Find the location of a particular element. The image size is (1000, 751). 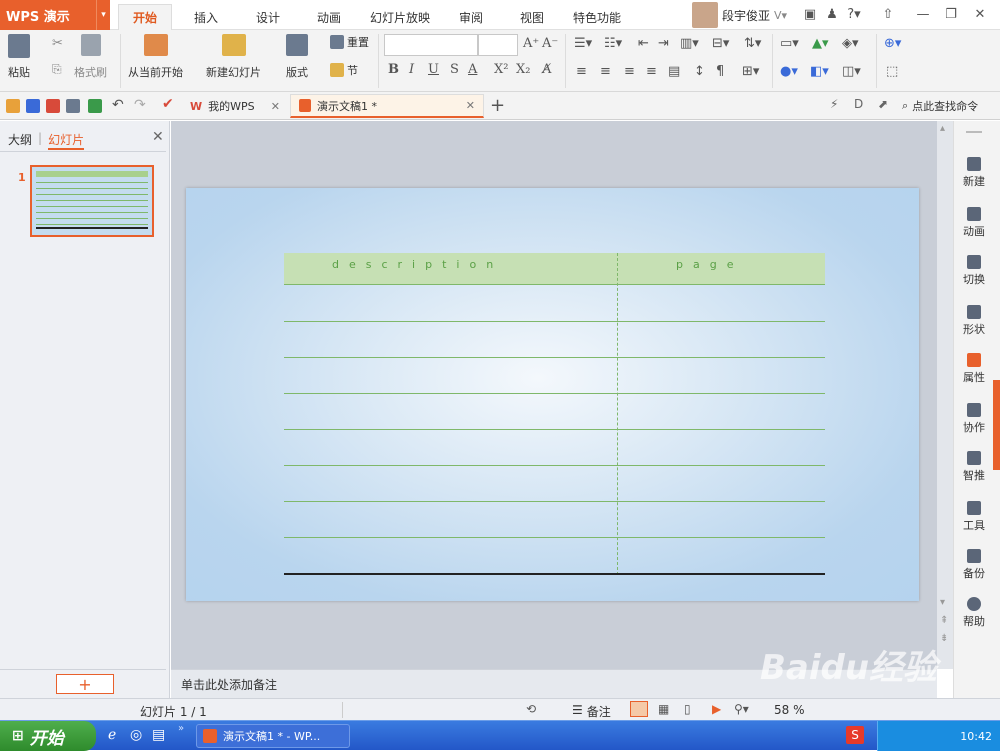

numbering-icon: ☷▾ is located at coordinates (613, 43).